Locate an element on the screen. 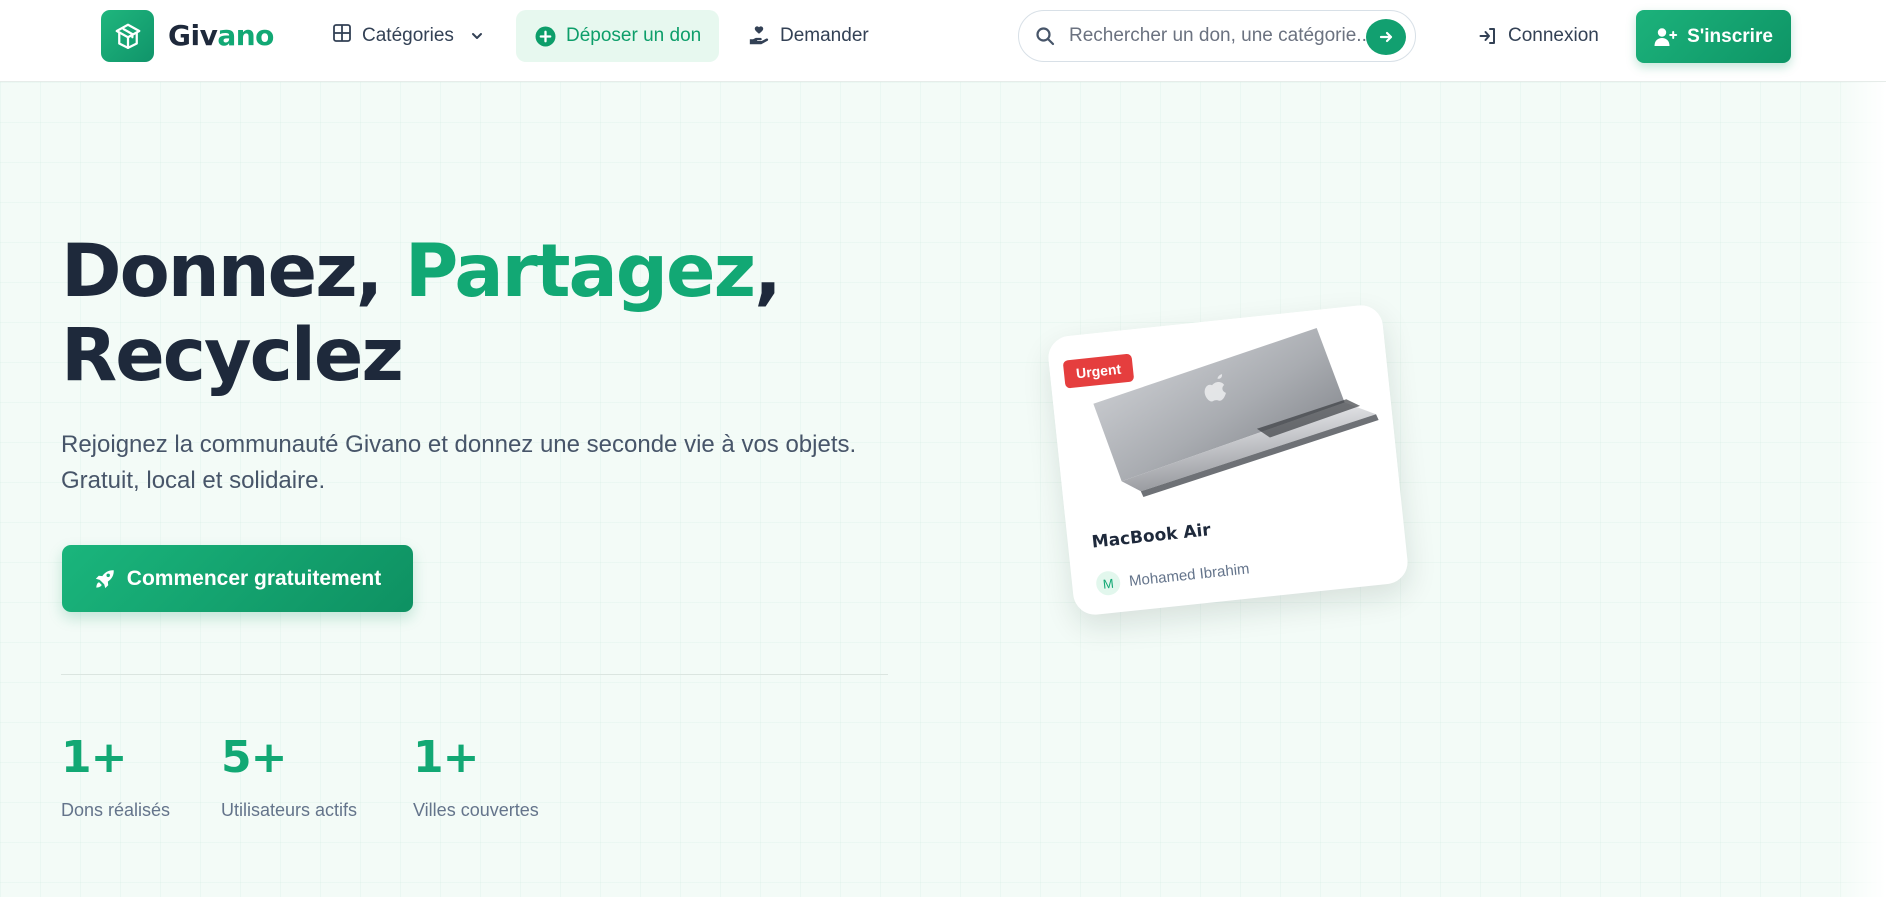 This screenshot has width=1886, height=897. start-free-label: Commencer gratuitement is located at coordinates (254, 578).